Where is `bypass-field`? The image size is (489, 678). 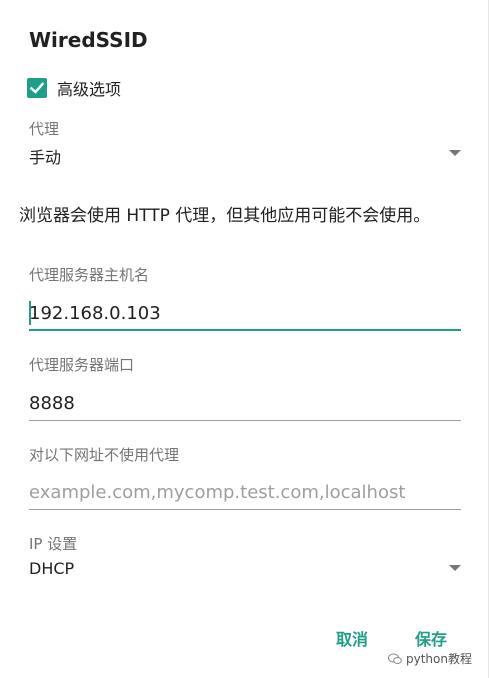 bypass-field is located at coordinates (245, 493).